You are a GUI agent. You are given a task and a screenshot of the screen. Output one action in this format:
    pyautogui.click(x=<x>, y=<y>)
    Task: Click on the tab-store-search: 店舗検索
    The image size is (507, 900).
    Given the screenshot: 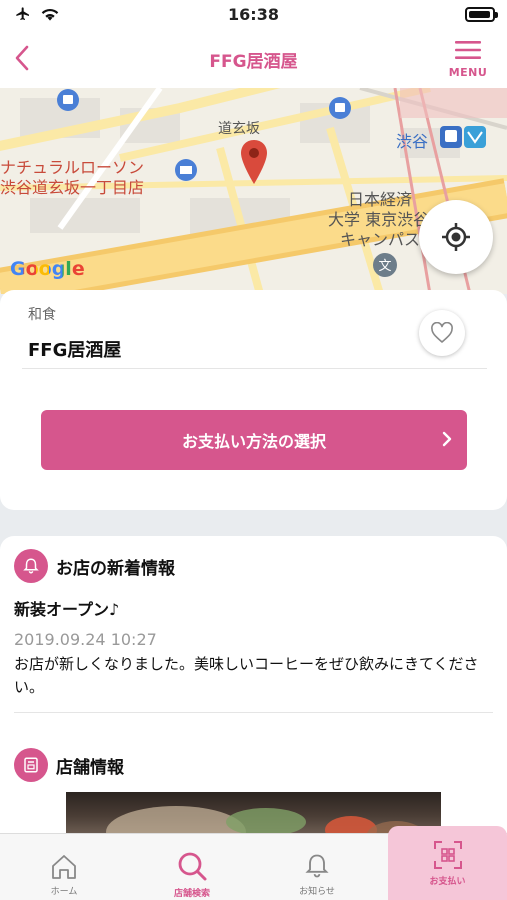 What is the action you would take?
    pyautogui.click(x=192, y=867)
    